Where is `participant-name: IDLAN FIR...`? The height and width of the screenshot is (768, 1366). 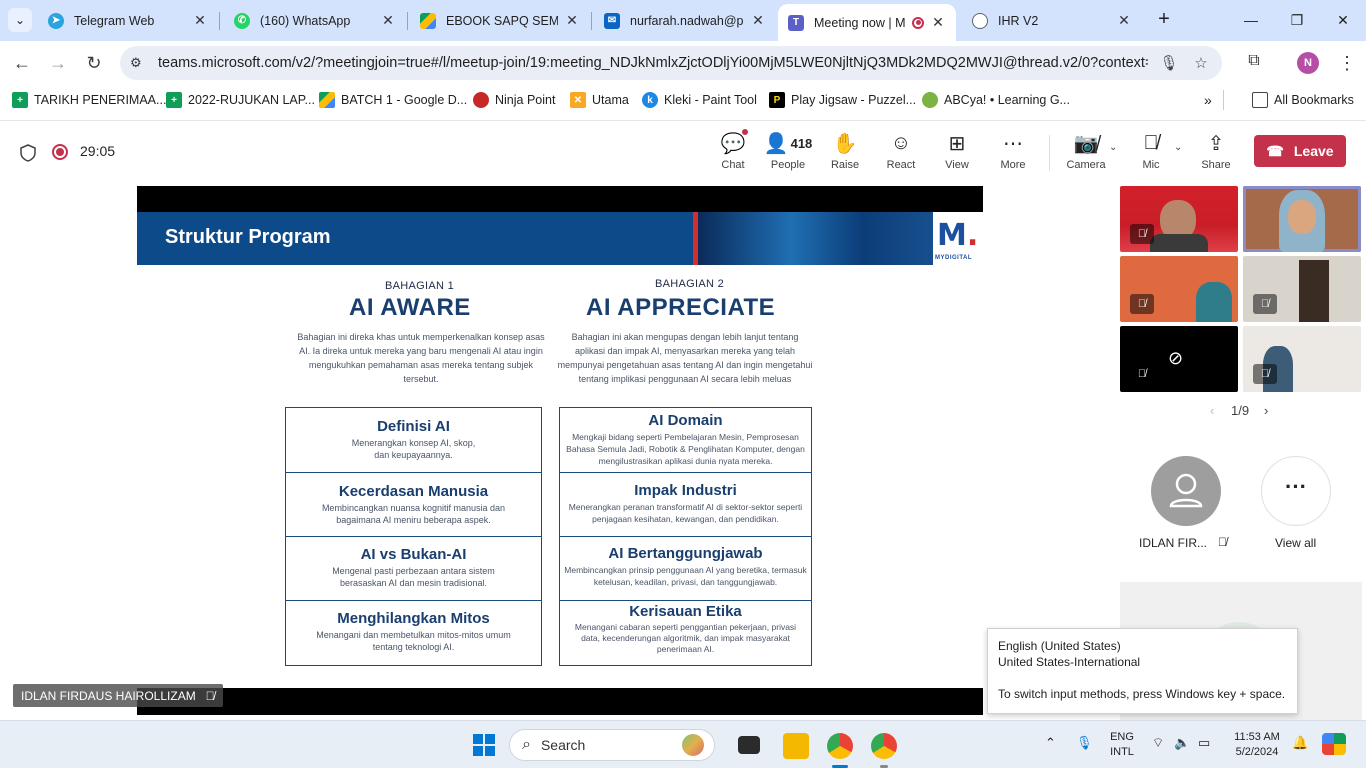 participant-name: IDLAN FIR... is located at coordinates (1173, 543).